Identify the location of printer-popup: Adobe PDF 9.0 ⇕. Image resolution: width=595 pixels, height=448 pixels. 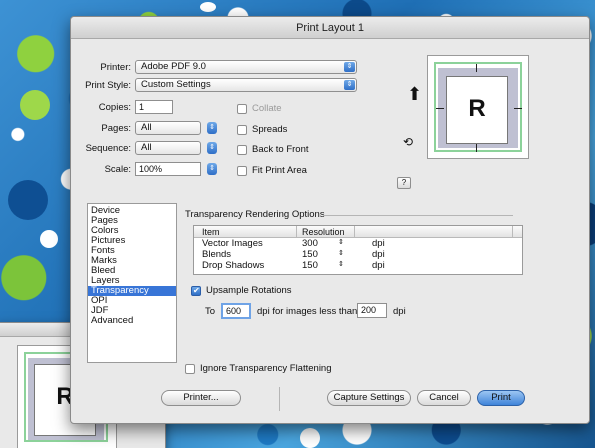
(246, 67).